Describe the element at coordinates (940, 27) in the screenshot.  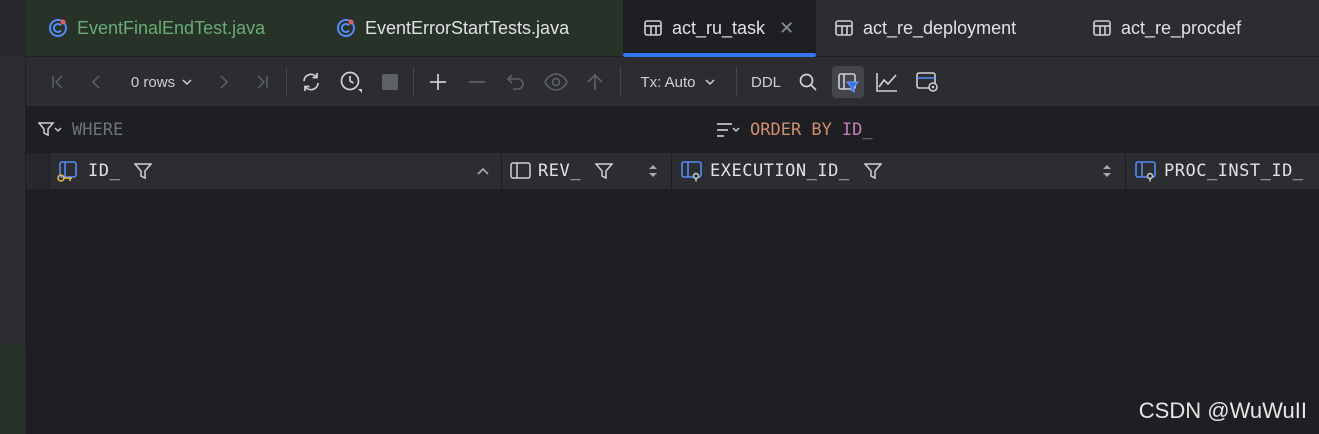
I see `tab-label: act_re_deployment` at that location.